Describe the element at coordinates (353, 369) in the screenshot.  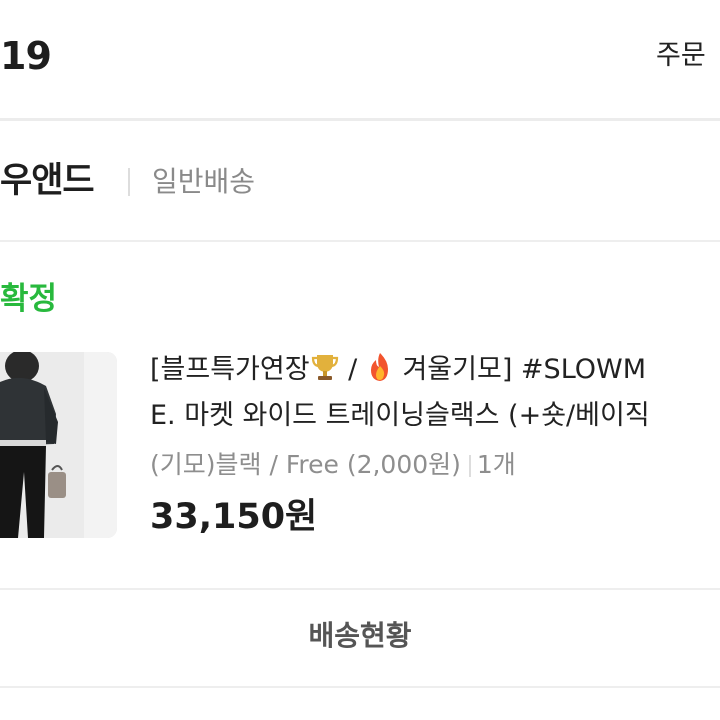
I see `product-title-part-b: /` at that location.